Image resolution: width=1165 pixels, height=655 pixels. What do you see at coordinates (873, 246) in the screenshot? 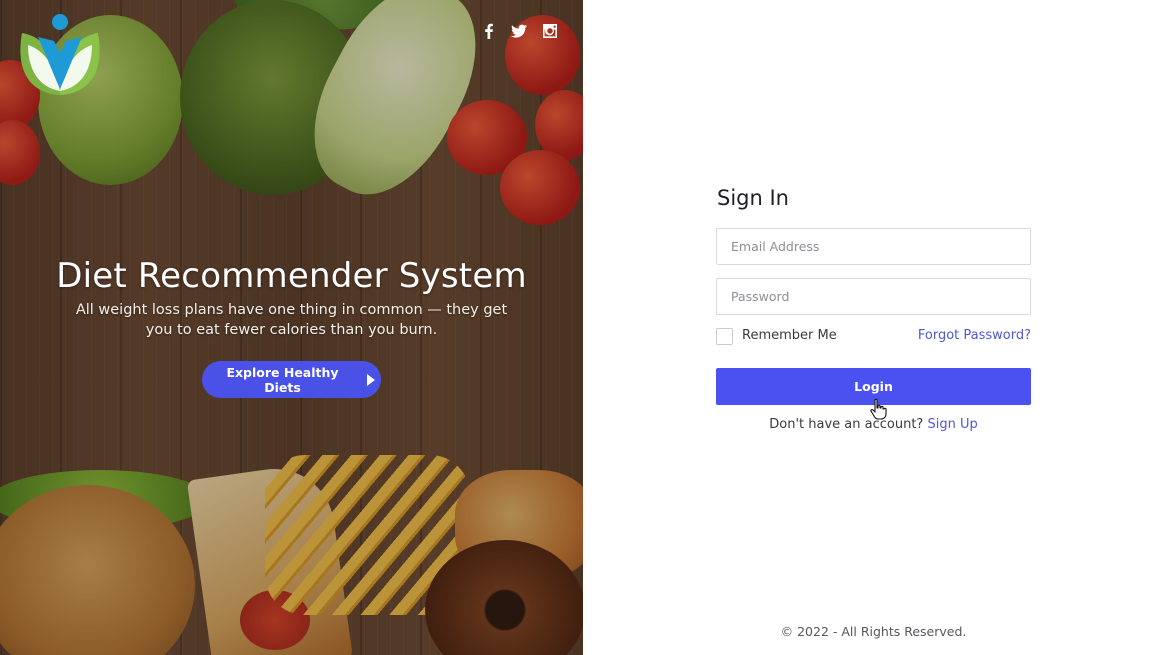
I see `email-field` at bounding box center [873, 246].